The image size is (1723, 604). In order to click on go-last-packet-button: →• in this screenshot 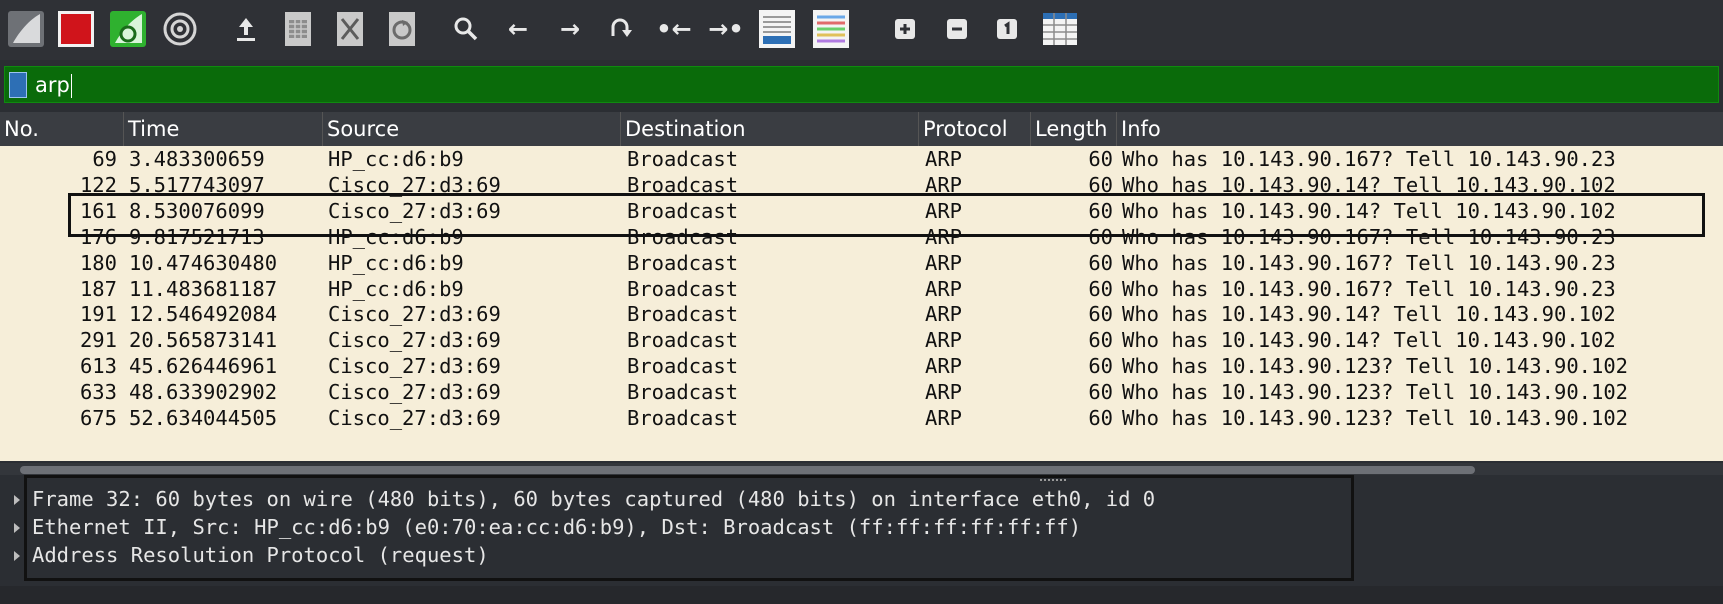, I will do `click(726, 29)`.